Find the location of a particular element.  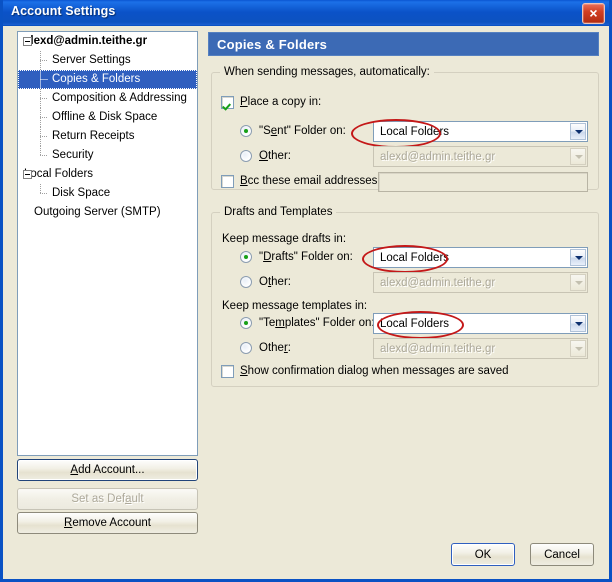

sent-folder-radio is located at coordinates (246, 131).